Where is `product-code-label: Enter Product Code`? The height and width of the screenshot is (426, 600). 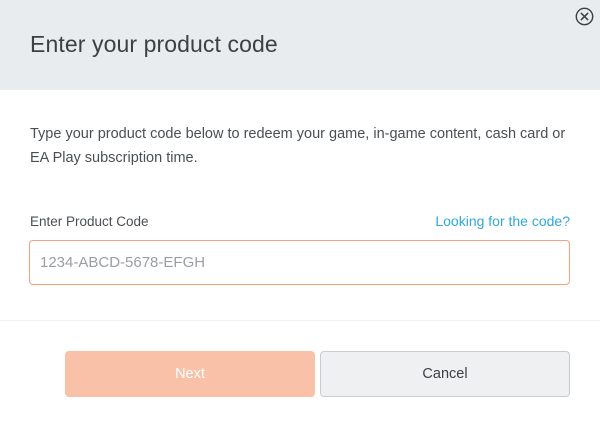
product-code-label: Enter Product Code is located at coordinates (89, 221).